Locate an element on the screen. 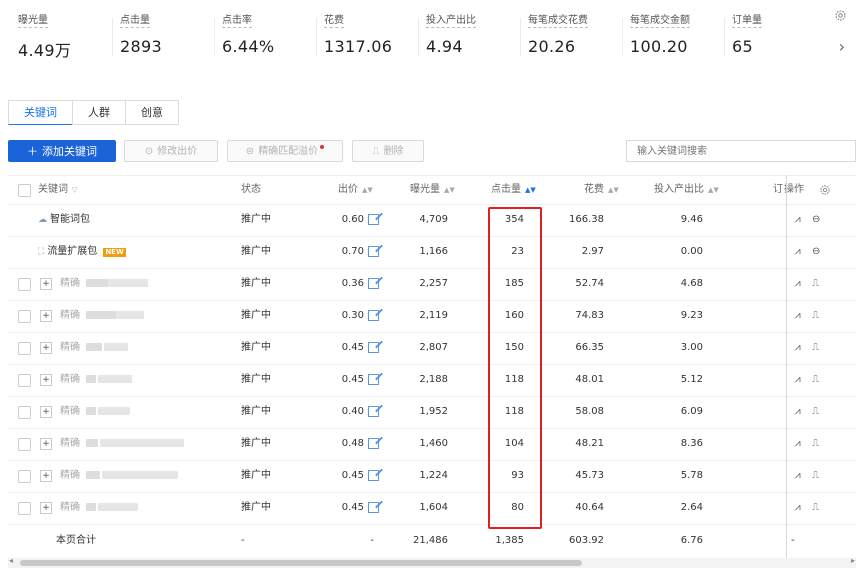 The height and width of the screenshot is (575, 864). table-row: + 精确 推广中 0.40 1,952 118 58.08 6.09 ⩘ ⎍ is located at coordinates (432, 412).